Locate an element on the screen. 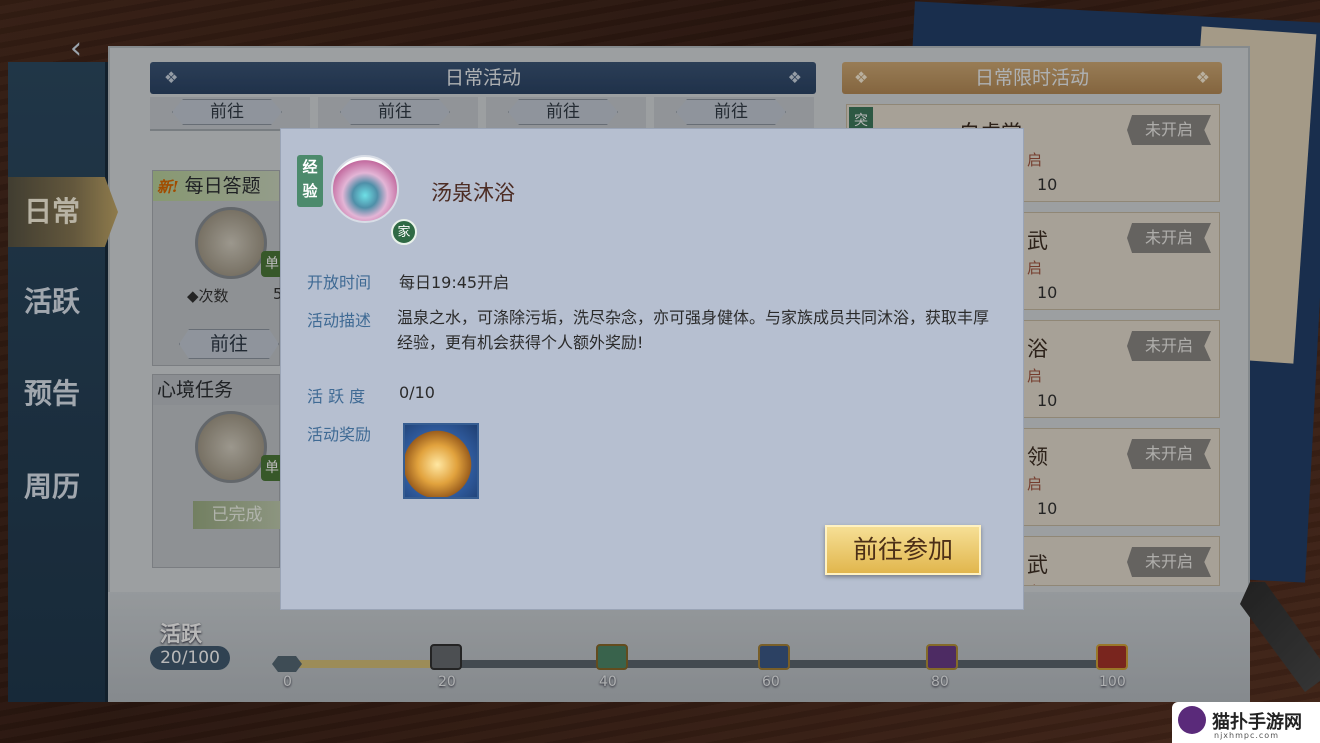 The image size is (1320, 743). tick-label: 100 is located at coordinates (1112, 682).